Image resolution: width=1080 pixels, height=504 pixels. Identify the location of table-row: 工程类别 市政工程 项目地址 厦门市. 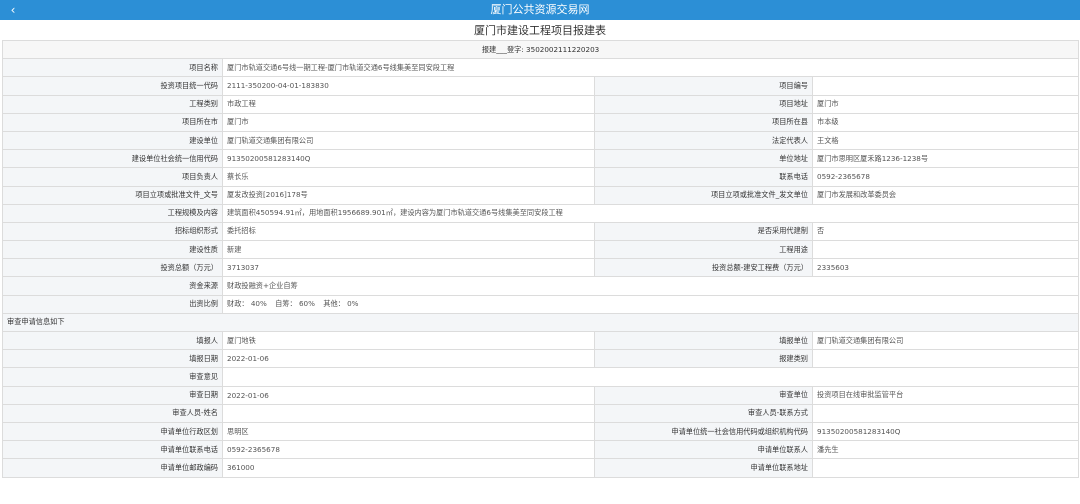
(541, 104).